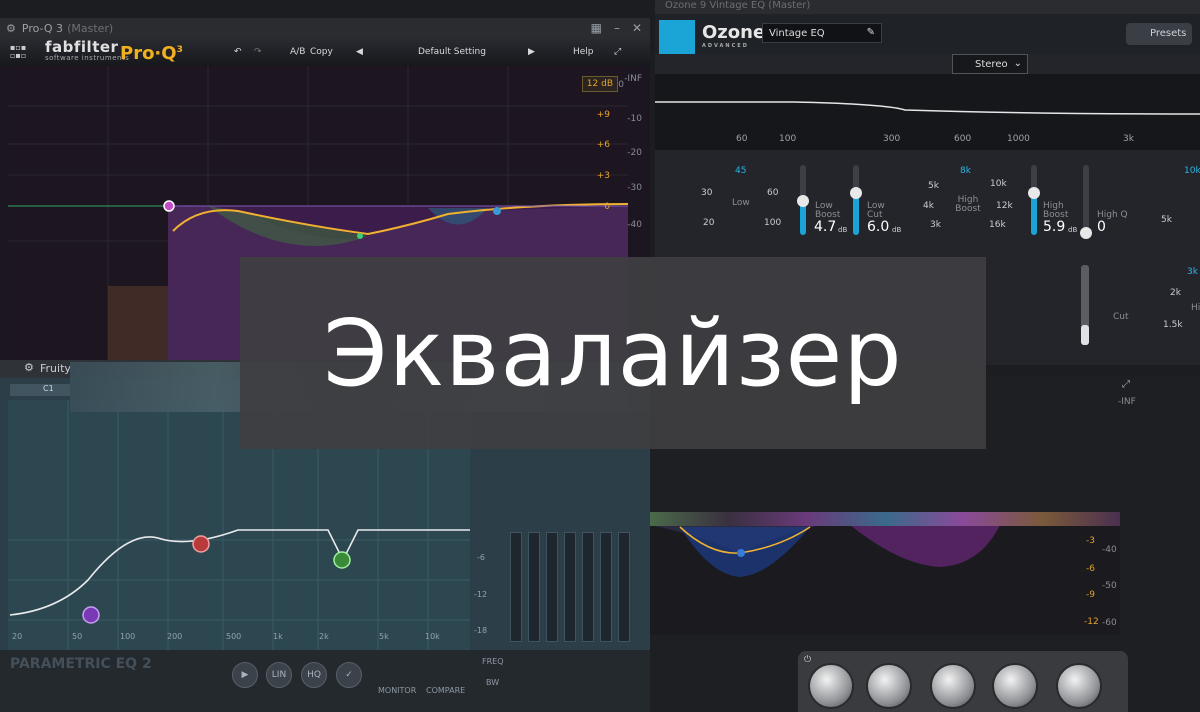  What do you see at coordinates (81, 664) in the screenshot?
I see `plugin-name: PARAMETRIC EQ 2` at bounding box center [81, 664].